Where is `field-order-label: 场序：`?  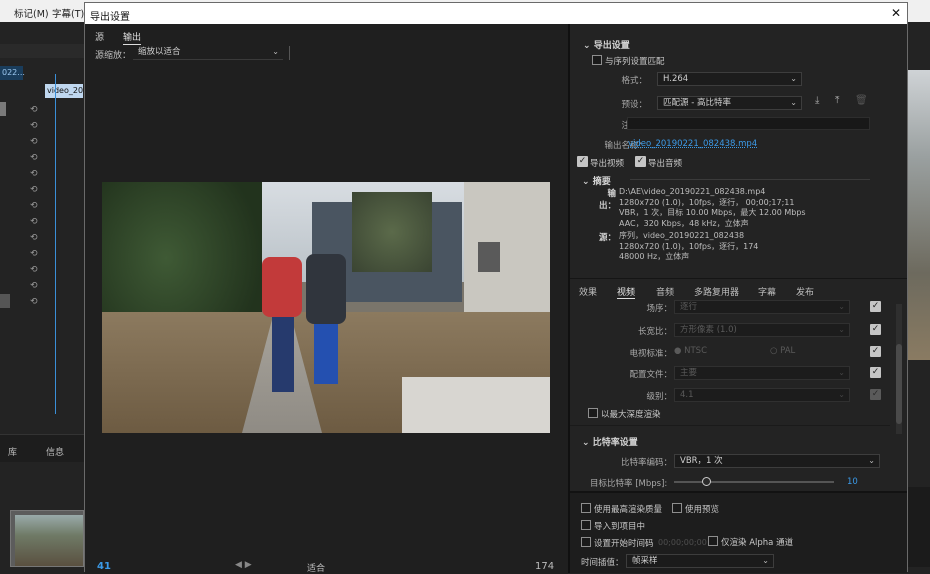
field-order-label: 场序： is located at coordinates (659, 309).